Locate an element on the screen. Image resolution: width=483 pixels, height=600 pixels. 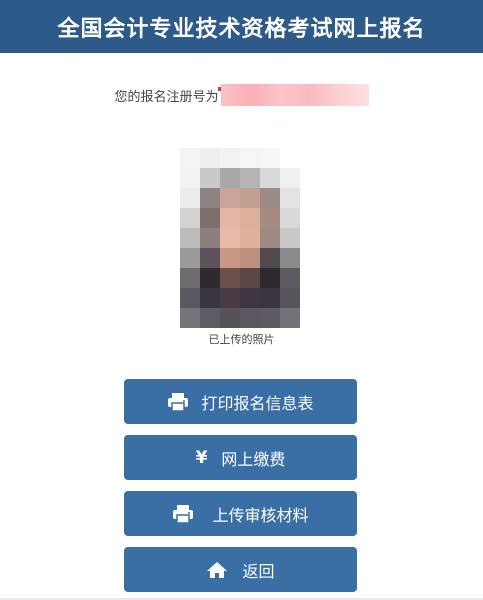
print-info-label: 打印报名信息表 is located at coordinates (257, 403).